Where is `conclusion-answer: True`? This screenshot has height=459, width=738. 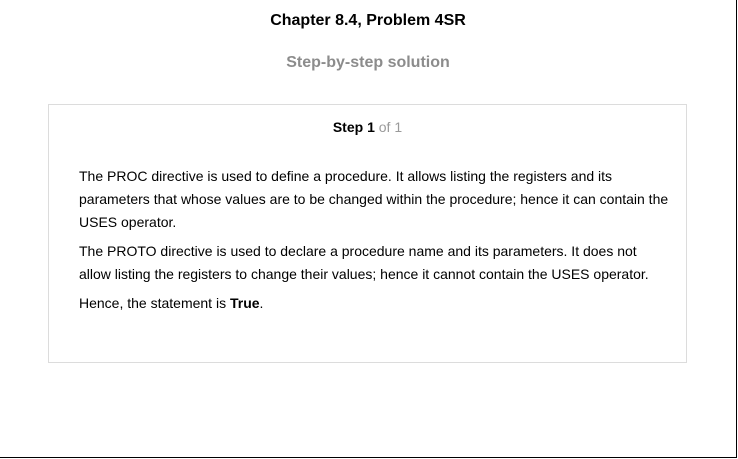
conclusion-answer: True is located at coordinates (244, 303).